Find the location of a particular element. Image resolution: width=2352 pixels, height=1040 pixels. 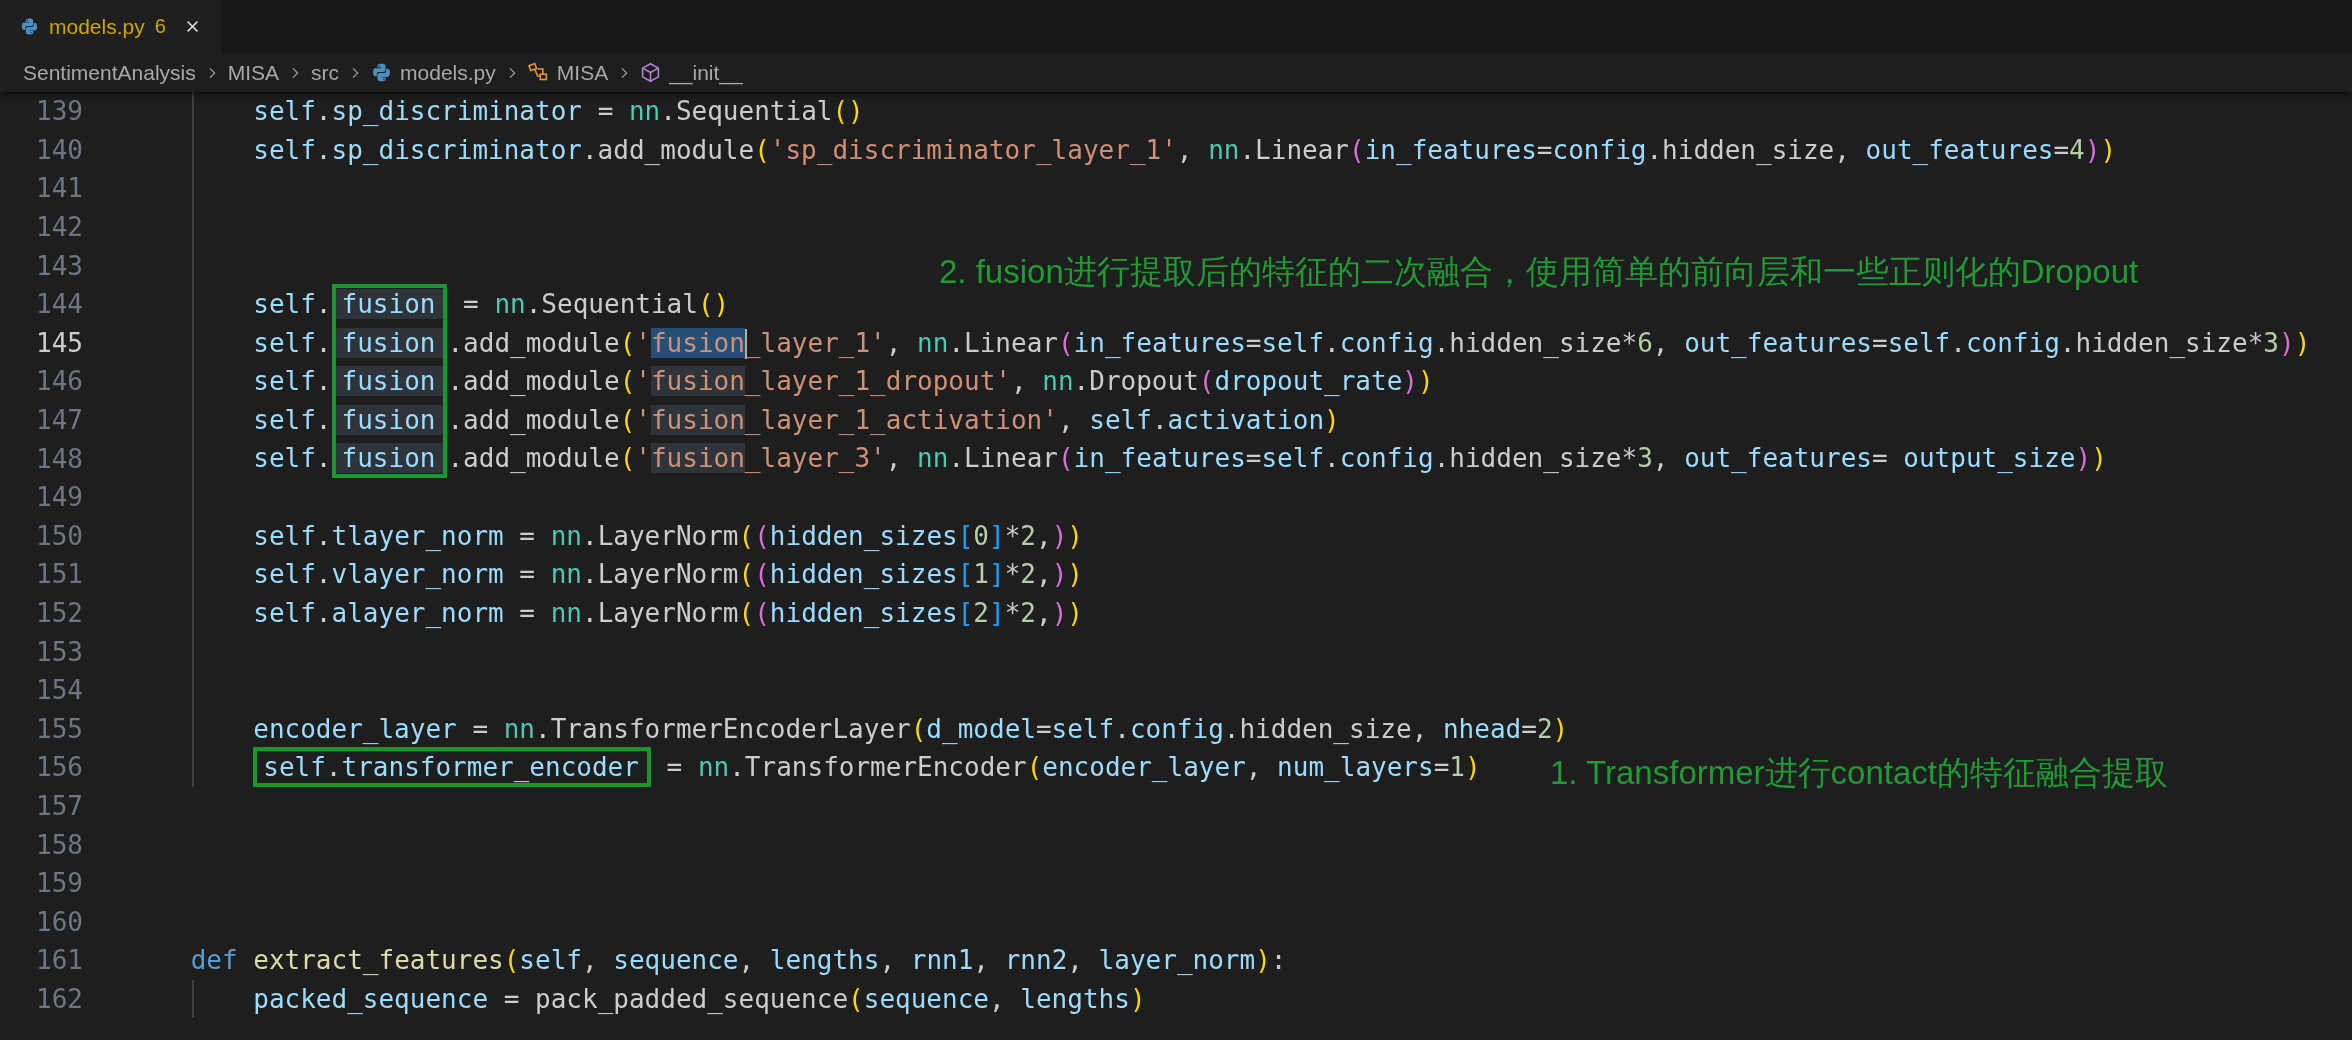

breadcrumb-item: __init__ is located at coordinates (706, 72).